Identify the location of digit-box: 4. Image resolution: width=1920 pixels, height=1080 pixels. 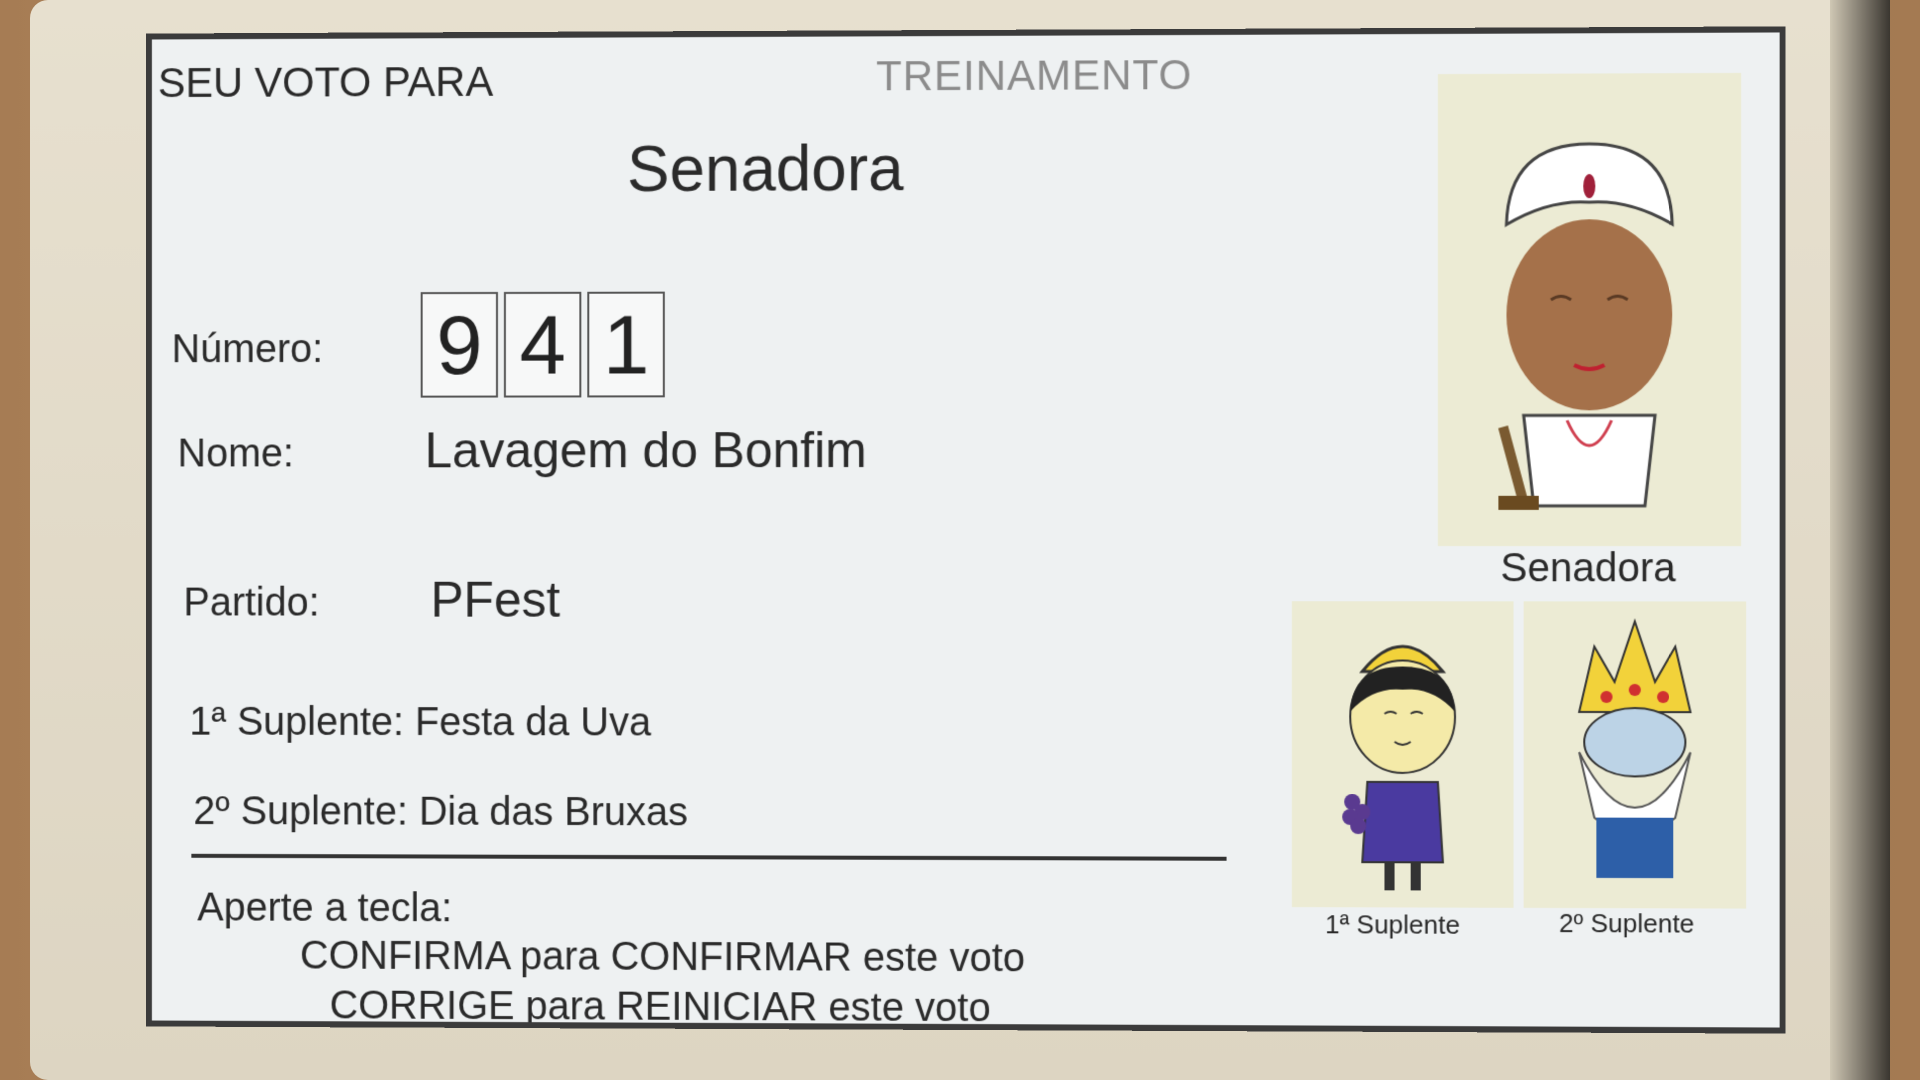
(542, 345).